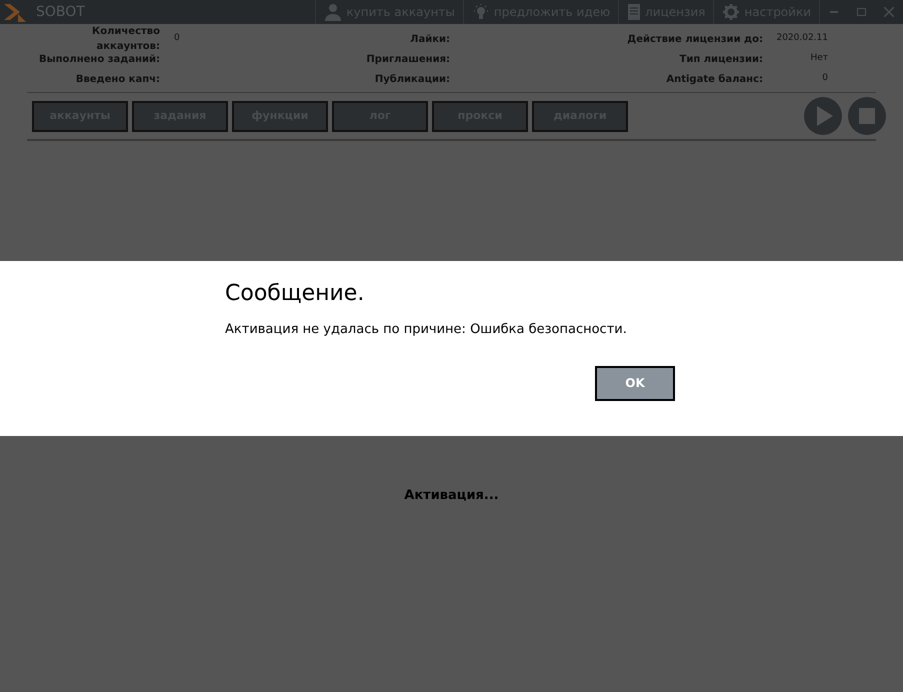 Image resolution: width=903 pixels, height=692 pixels. What do you see at coordinates (731, 12) in the screenshot?
I see `settings-icon` at bounding box center [731, 12].